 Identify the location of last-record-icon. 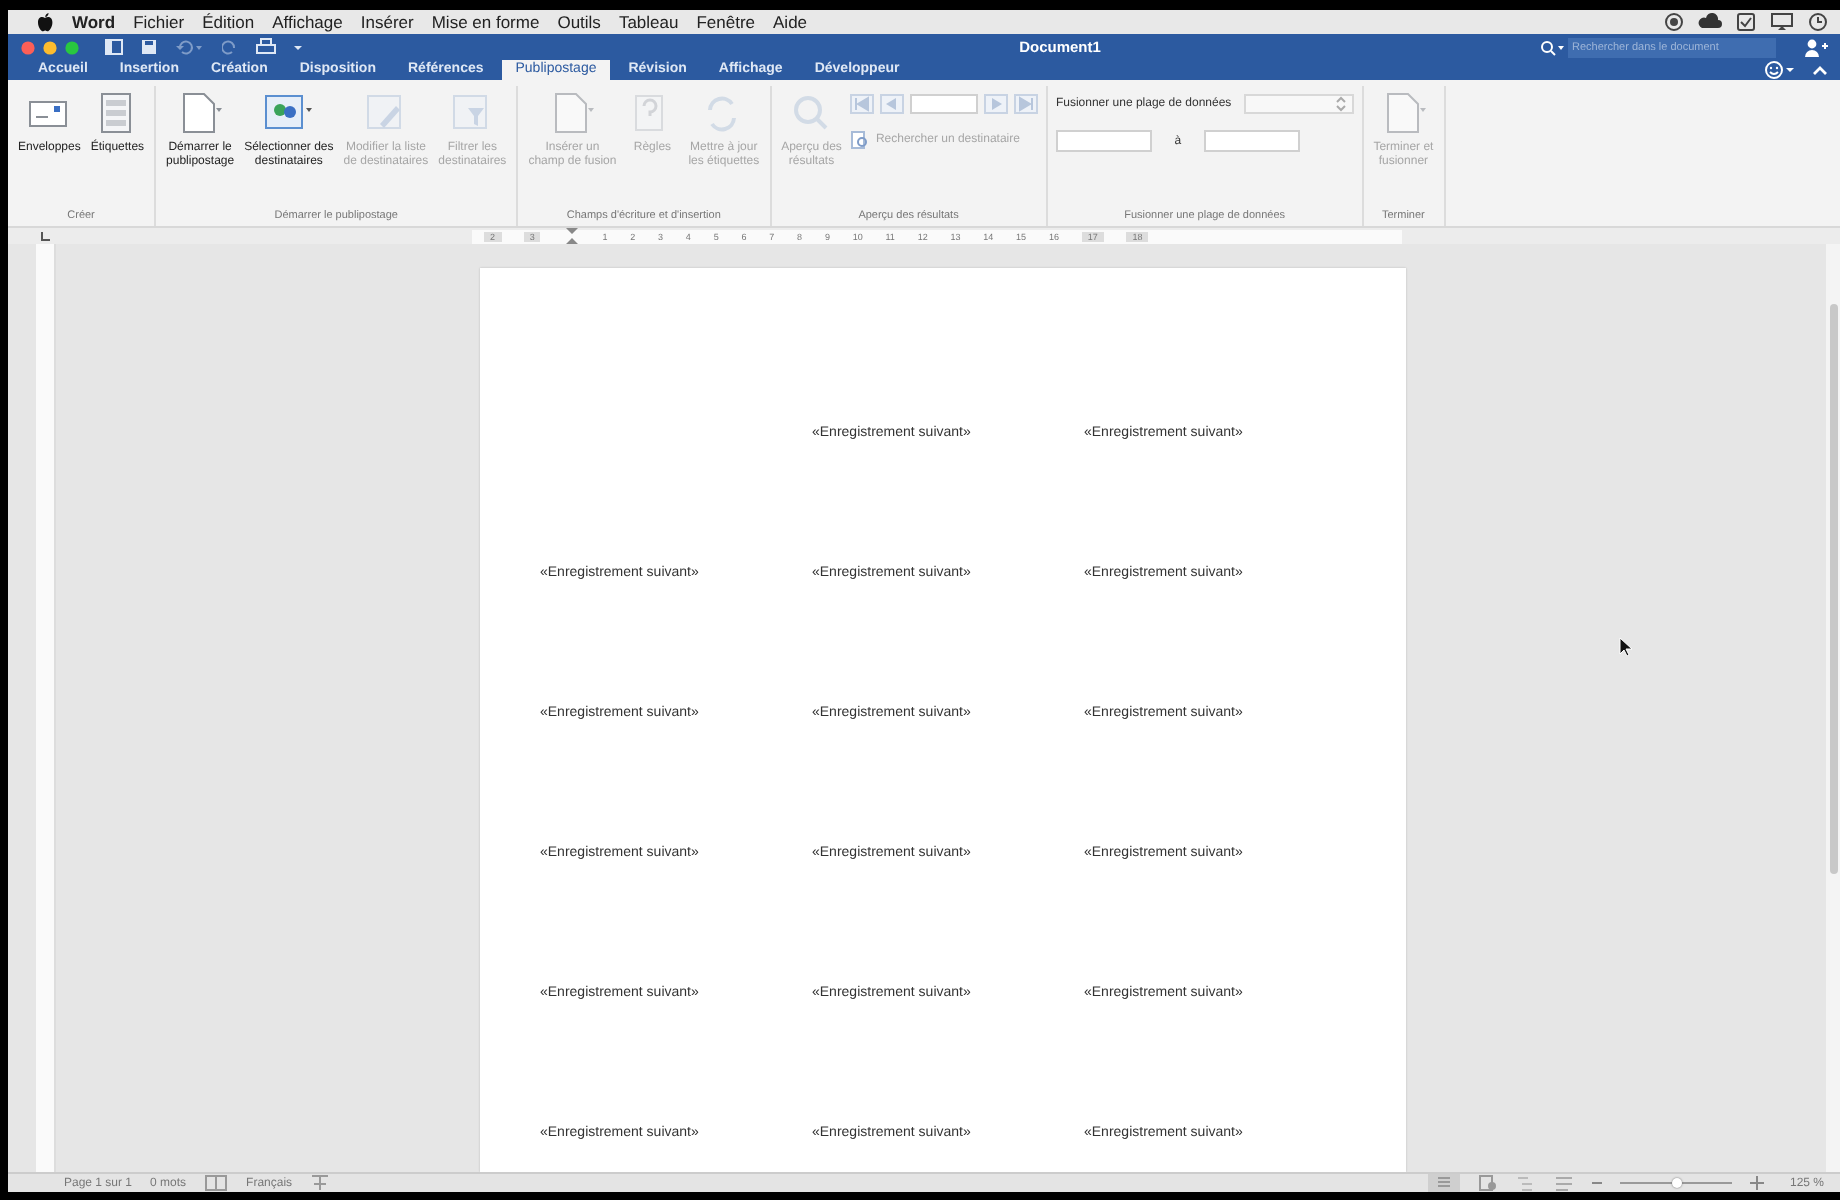
(1025, 104).